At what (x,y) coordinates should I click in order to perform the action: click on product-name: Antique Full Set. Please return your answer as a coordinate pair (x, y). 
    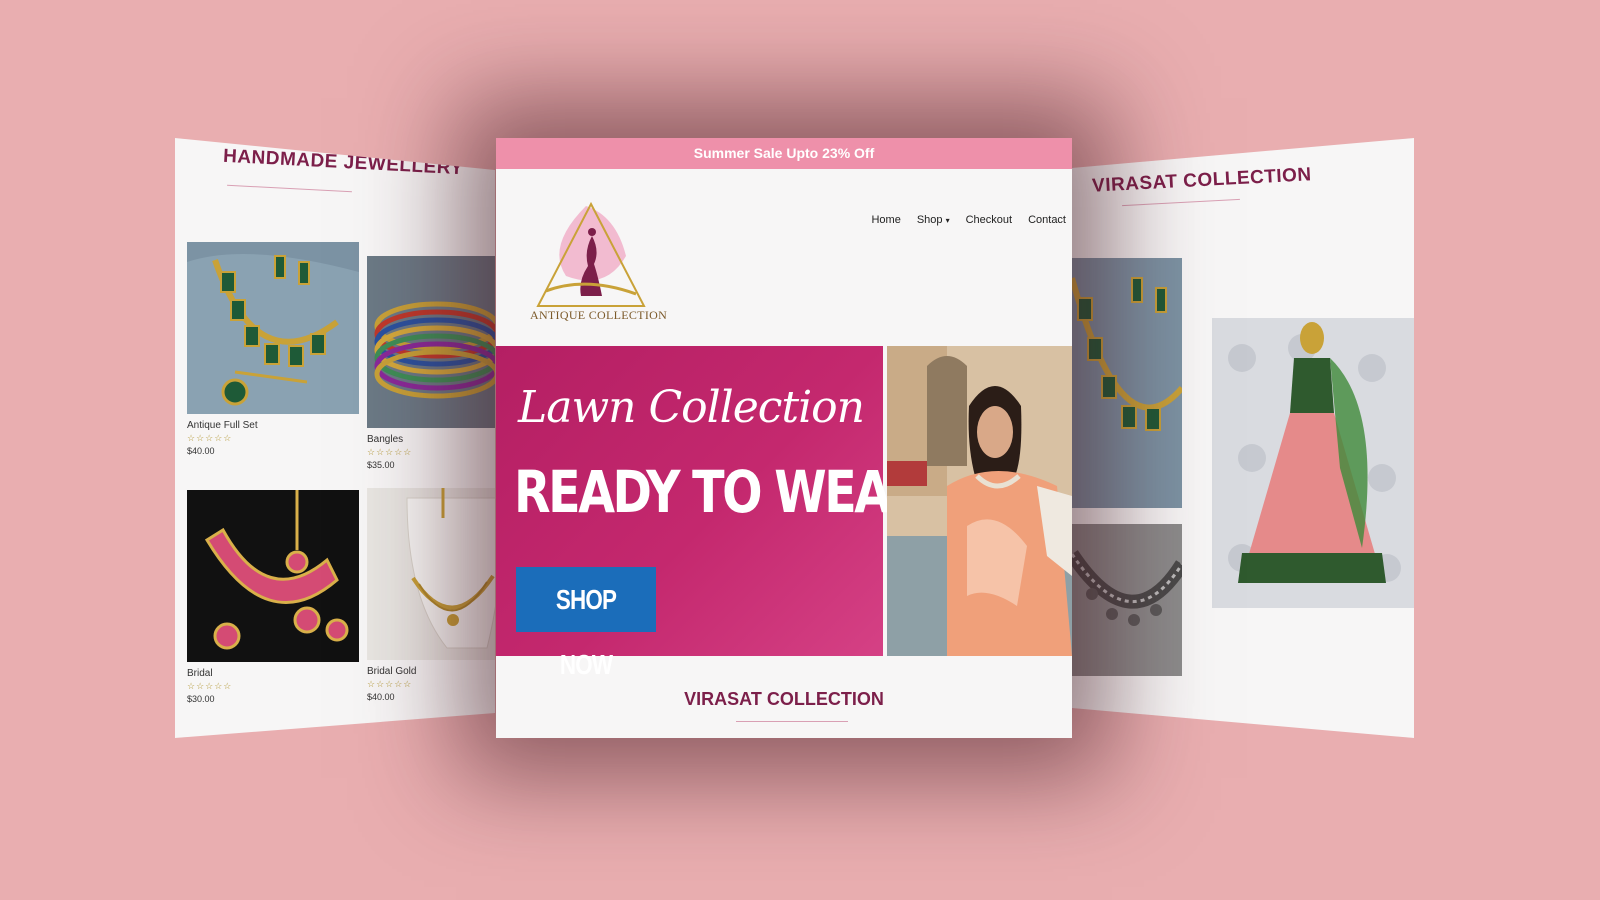
    Looking at the image, I should click on (273, 425).